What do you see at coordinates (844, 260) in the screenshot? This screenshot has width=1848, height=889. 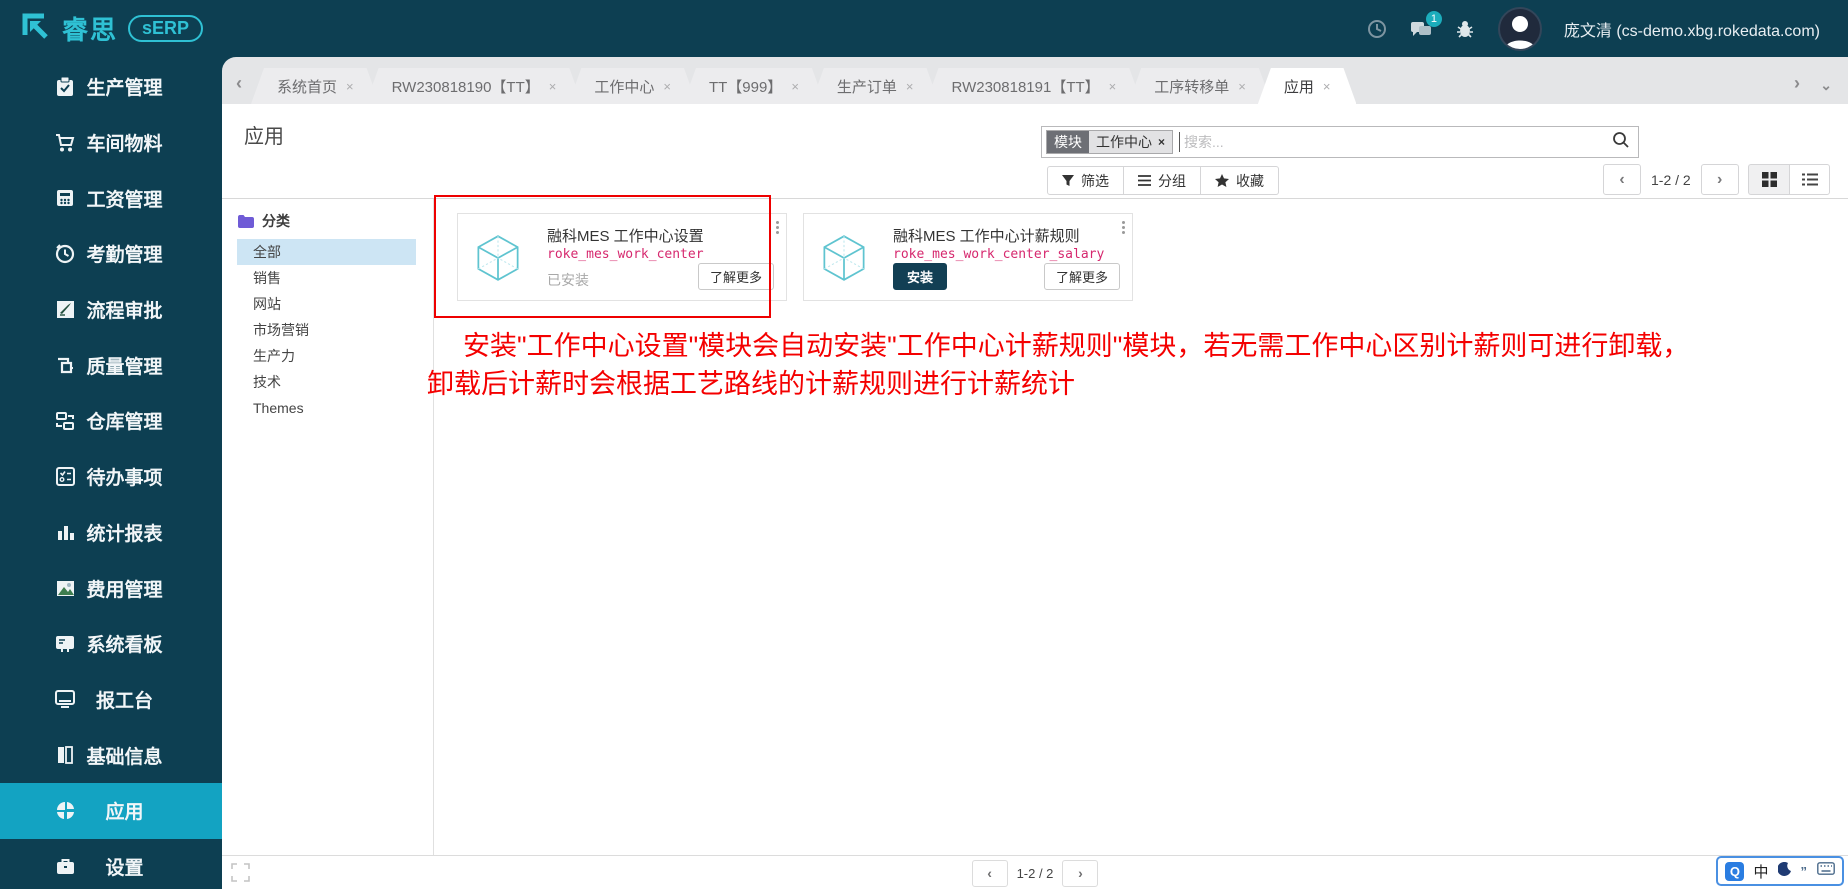 I see `module-cube-icon` at bounding box center [844, 260].